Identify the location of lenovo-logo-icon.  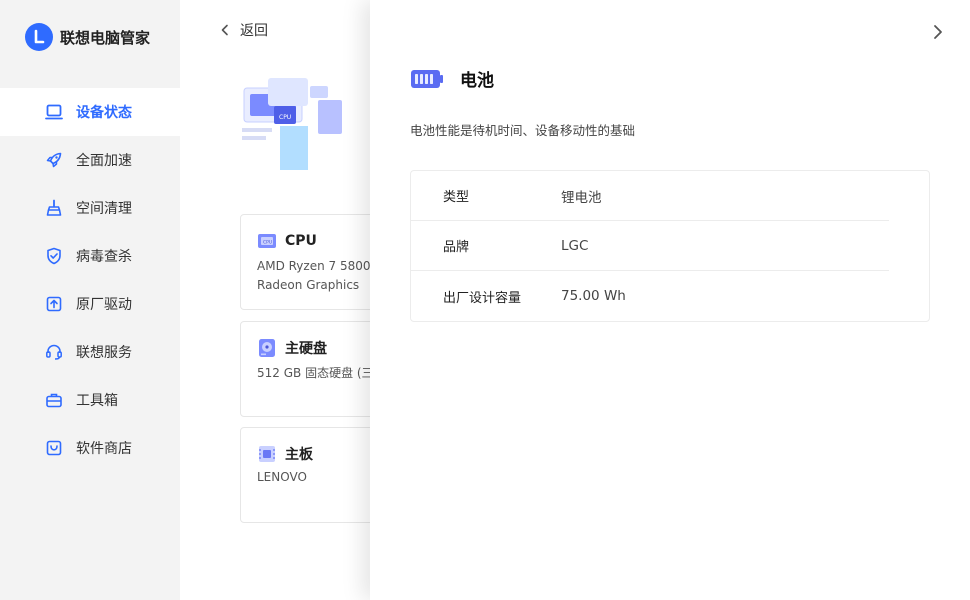
(39, 37).